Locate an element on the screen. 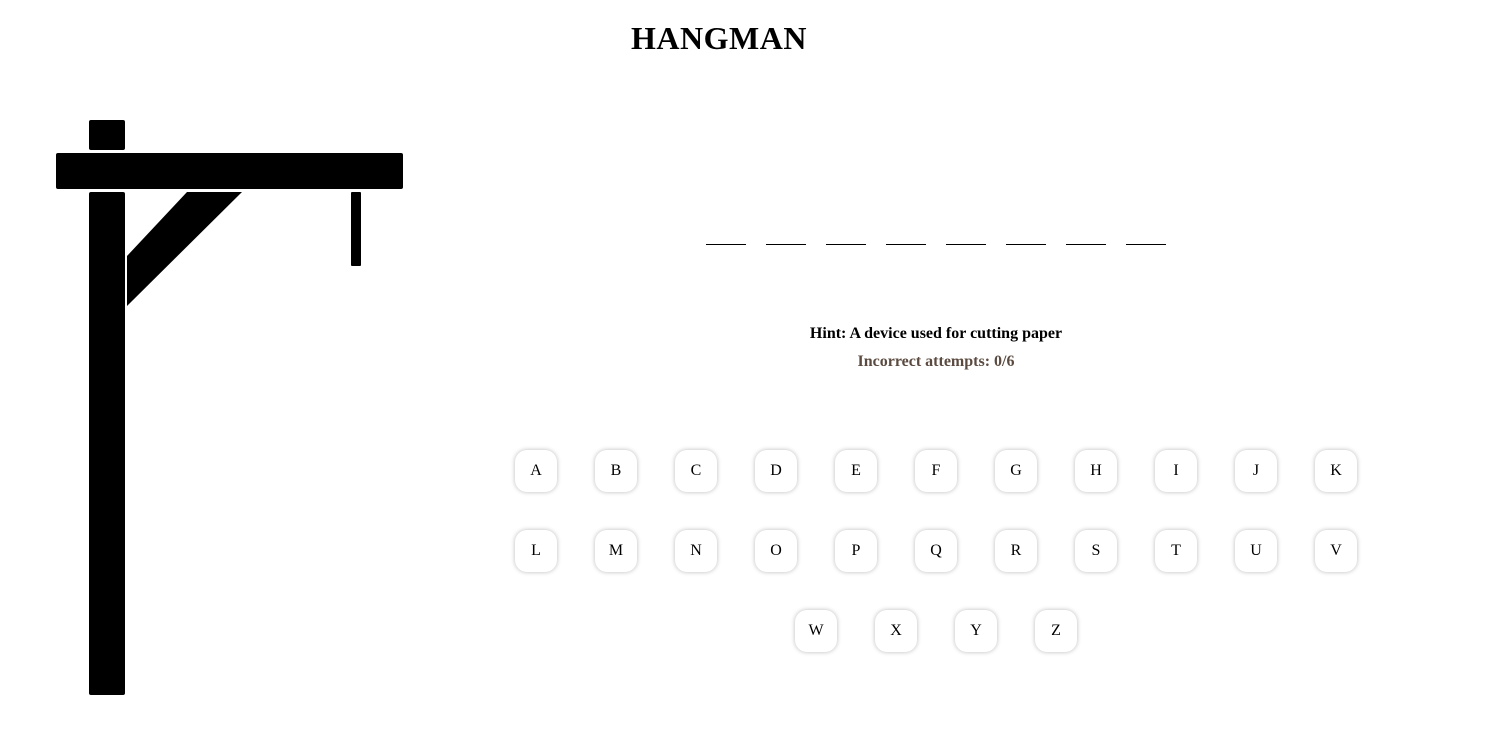 Image resolution: width=1502 pixels, height=736 pixels. letter-key-f: F is located at coordinates (936, 471).